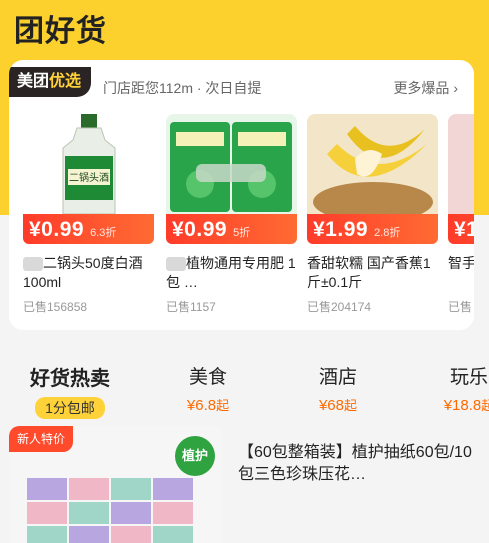 Image resolution: width=489 pixels, height=543 pixels. I want to click on brand-name-part1: 美团, so click(33, 81).